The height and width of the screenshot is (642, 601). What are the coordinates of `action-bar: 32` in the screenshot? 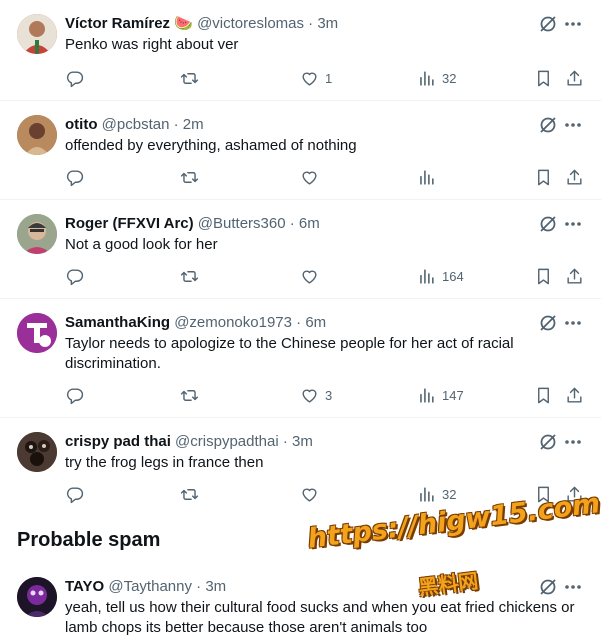 It's located at (325, 494).